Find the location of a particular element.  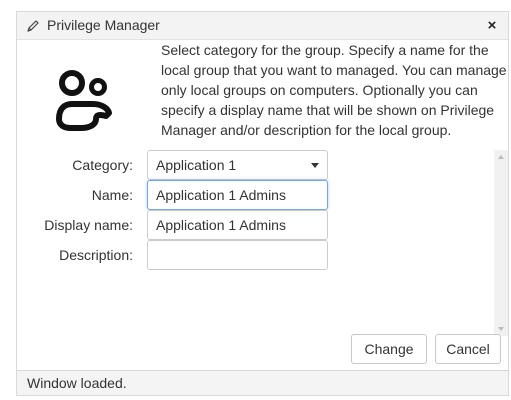

close-icon: × is located at coordinates (492, 26).